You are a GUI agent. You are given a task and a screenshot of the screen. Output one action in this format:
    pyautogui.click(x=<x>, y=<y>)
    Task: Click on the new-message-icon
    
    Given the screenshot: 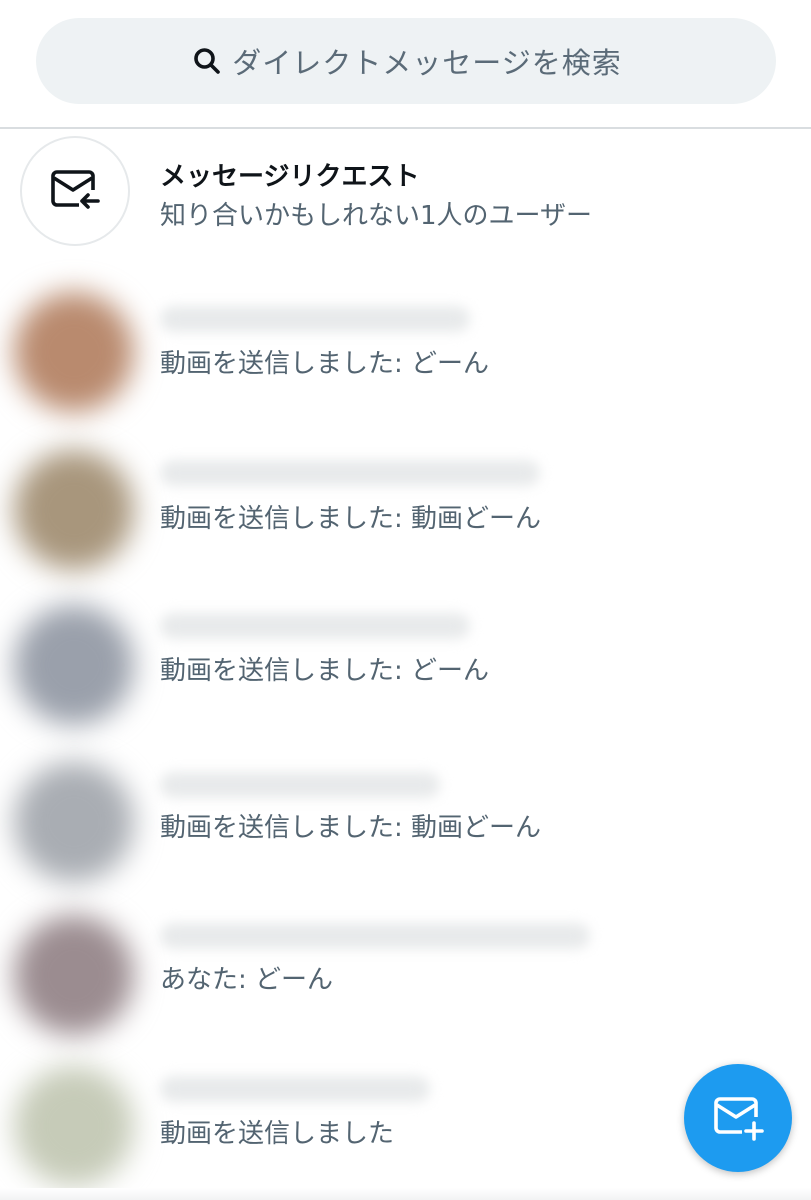 What is the action you would take?
    pyautogui.click(x=738, y=1118)
    